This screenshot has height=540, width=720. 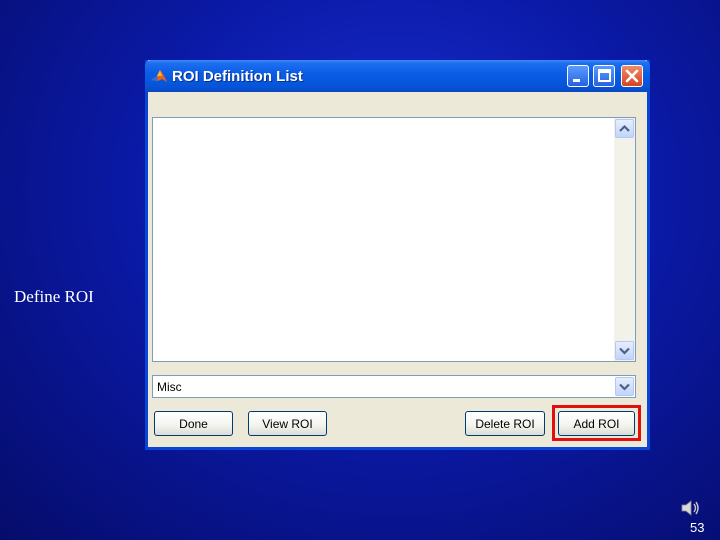 What do you see at coordinates (193, 423) in the screenshot?
I see `done-button: Done` at bounding box center [193, 423].